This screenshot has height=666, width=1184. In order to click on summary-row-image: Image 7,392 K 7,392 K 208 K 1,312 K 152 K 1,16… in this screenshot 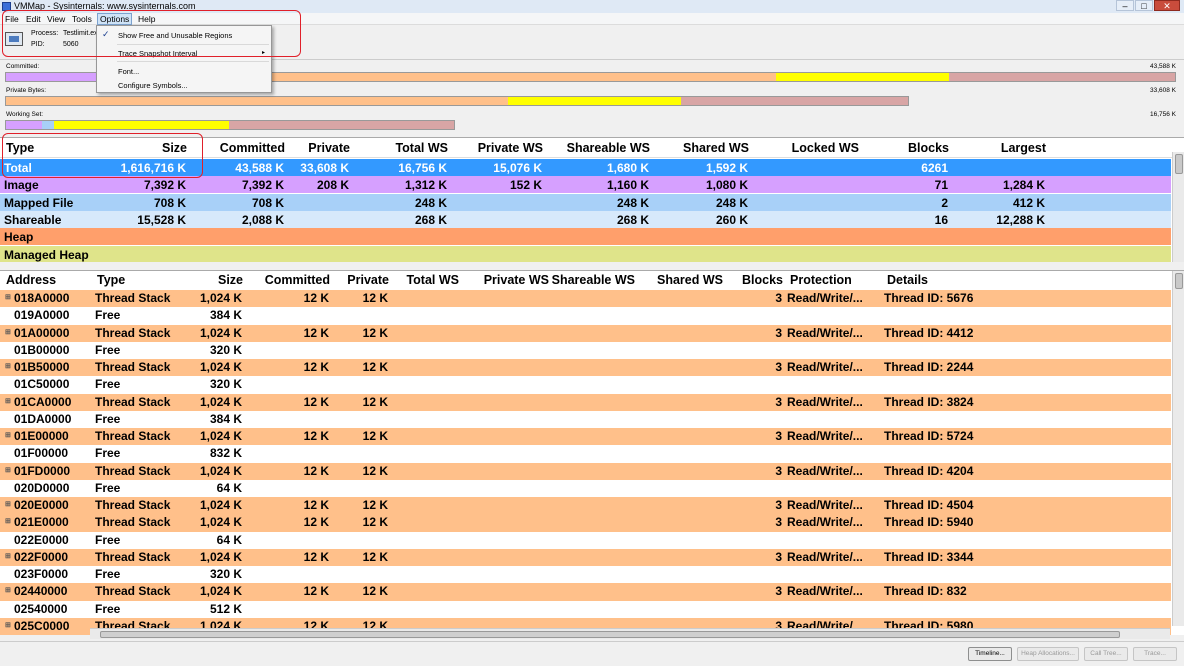, I will do `click(585, 185)`.